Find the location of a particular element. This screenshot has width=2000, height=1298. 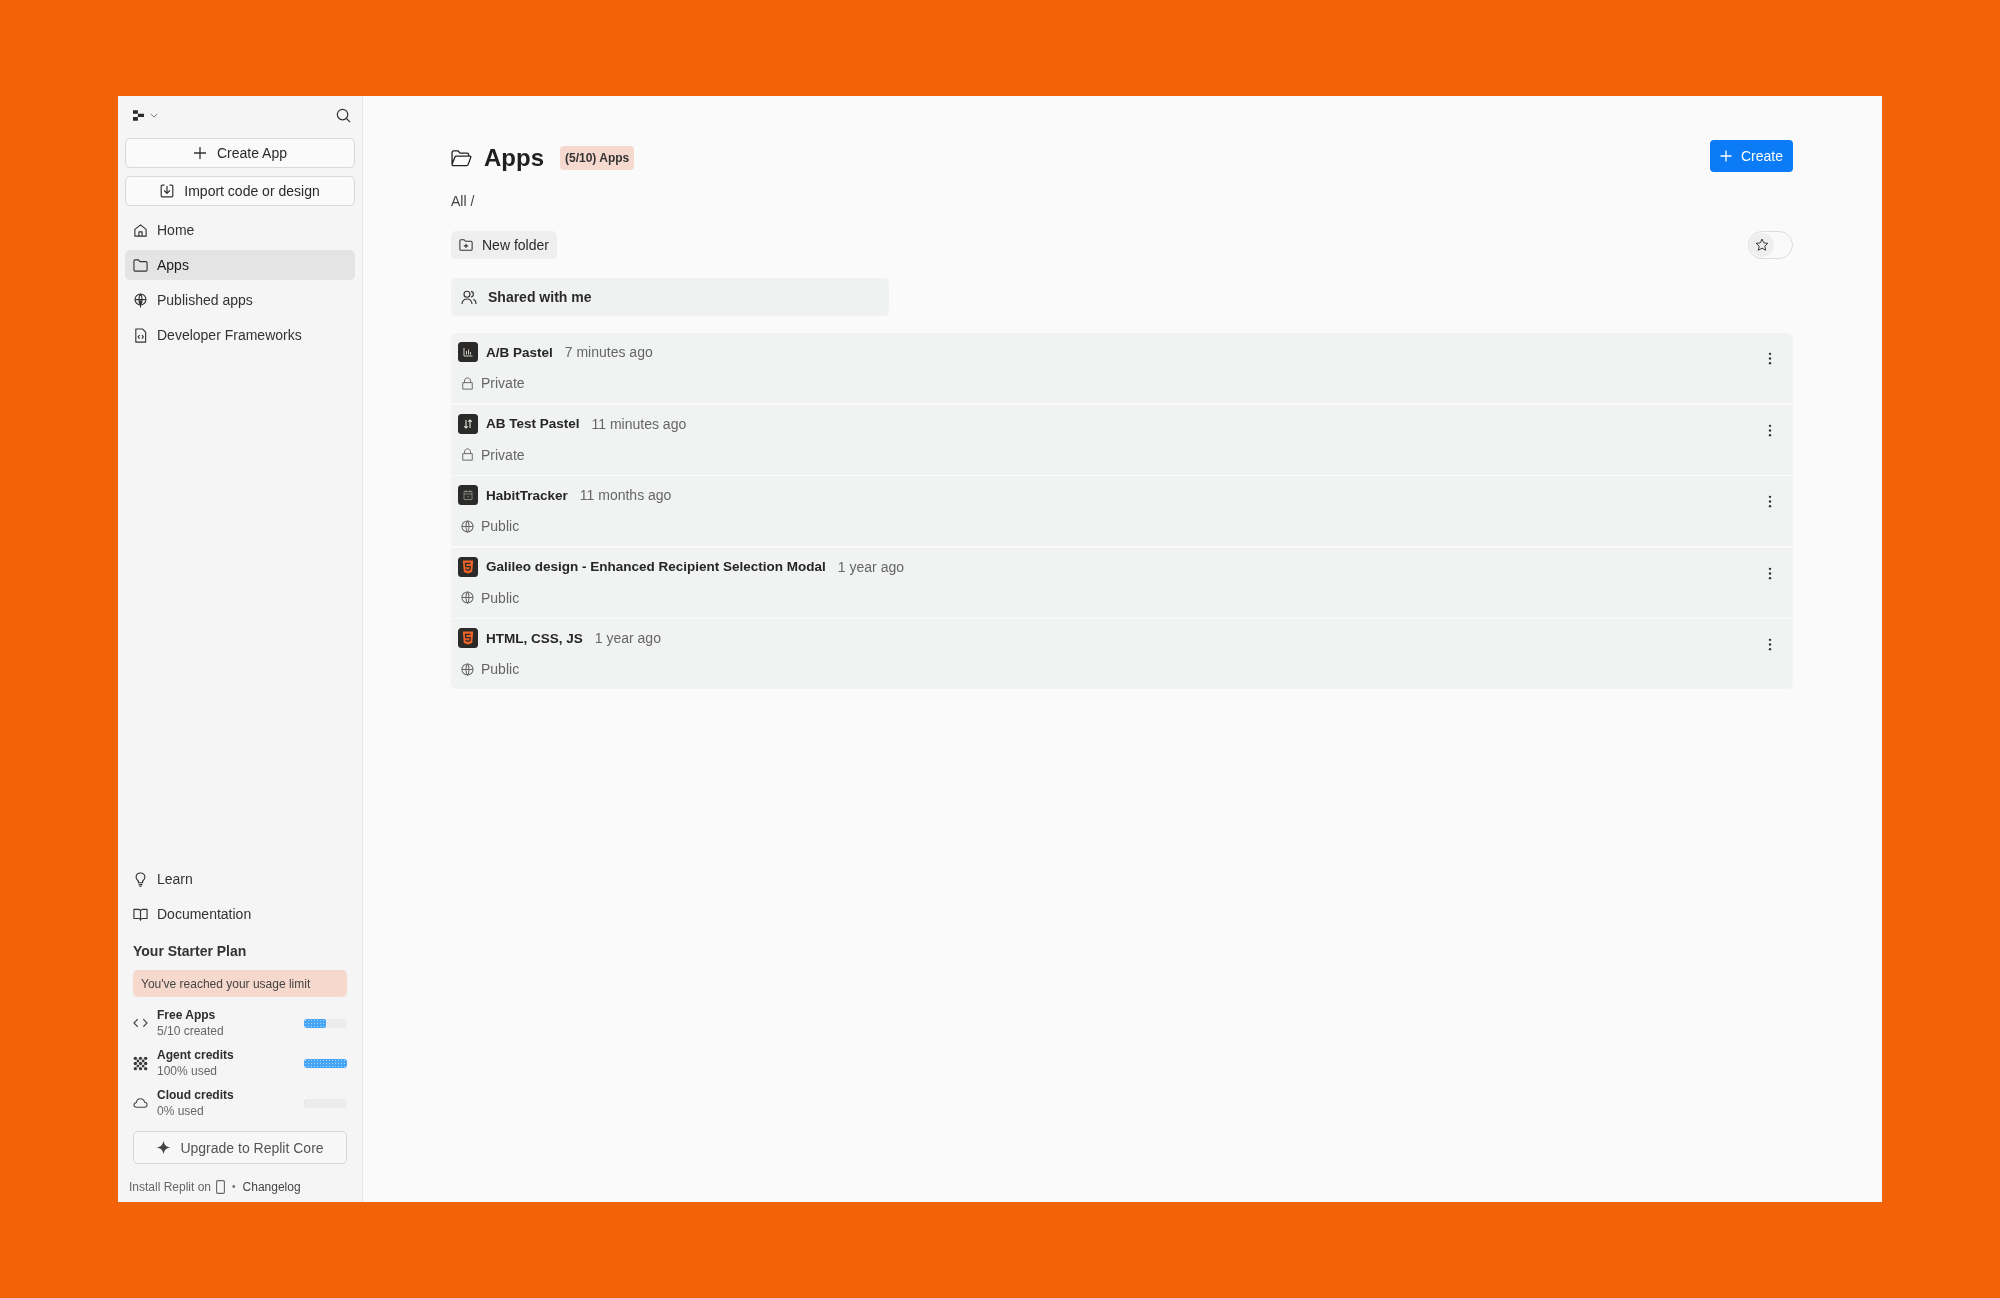

app-updated-time: 11 months ago is located at coordinates (625, 495).